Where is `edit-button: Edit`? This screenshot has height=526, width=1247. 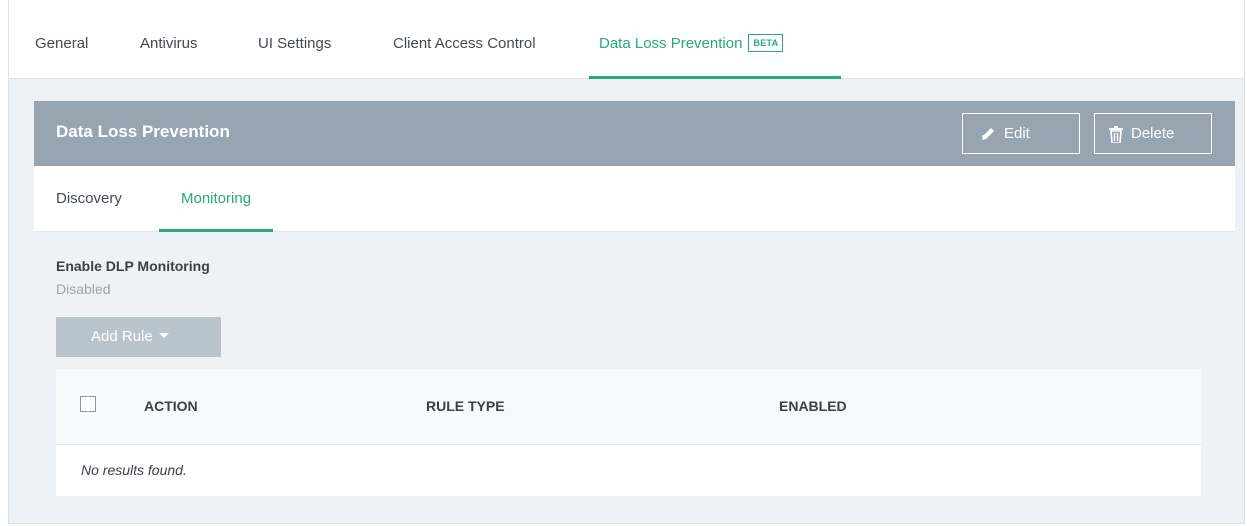
edit-button: Edit is located at coordinates (1021, 133).